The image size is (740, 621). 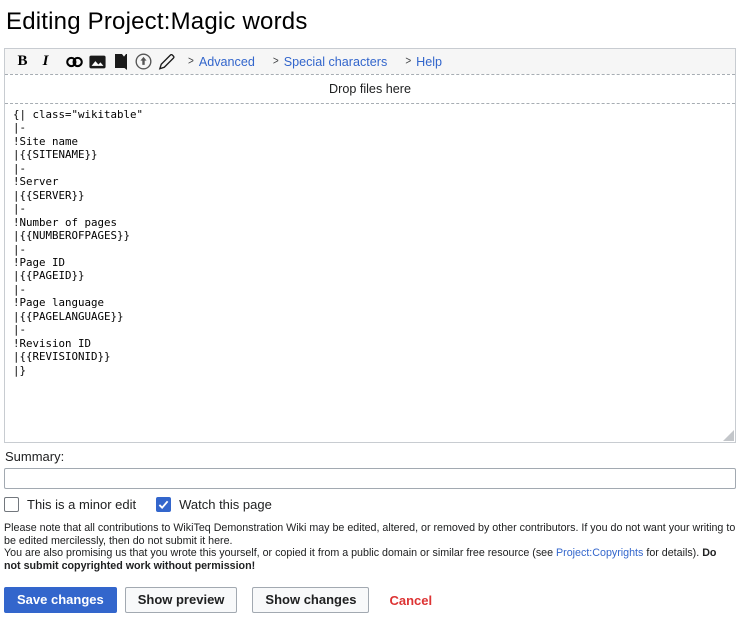 What do you see at coordinates (599, 553) in the screenshot?
I see `project-copyrights-link: Project:Copyrights` at bounding box center [599, 553].